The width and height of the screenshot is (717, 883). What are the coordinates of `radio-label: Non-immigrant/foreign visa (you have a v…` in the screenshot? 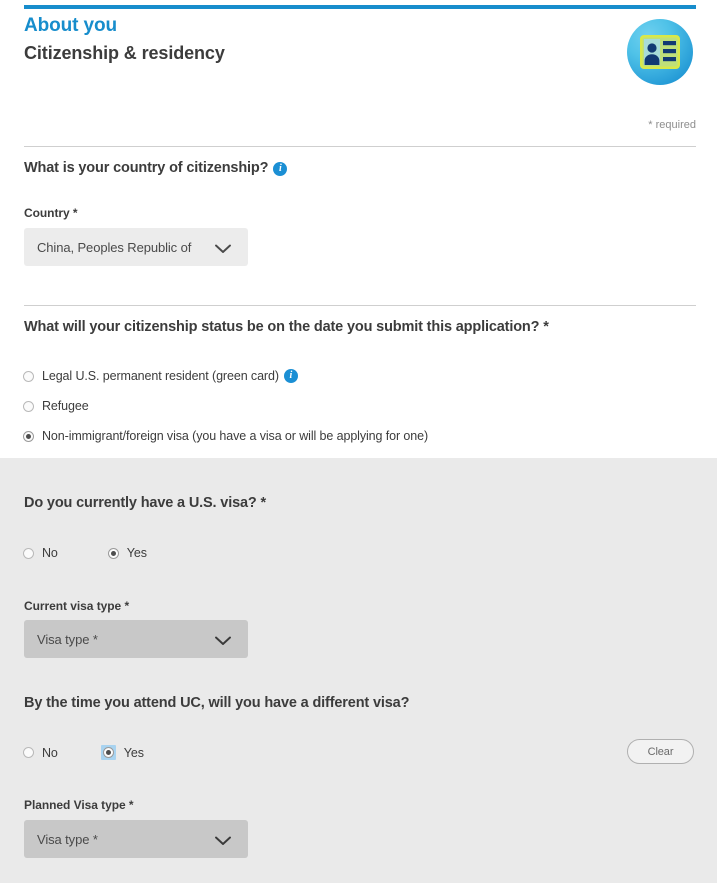 It's located at (235, 436).